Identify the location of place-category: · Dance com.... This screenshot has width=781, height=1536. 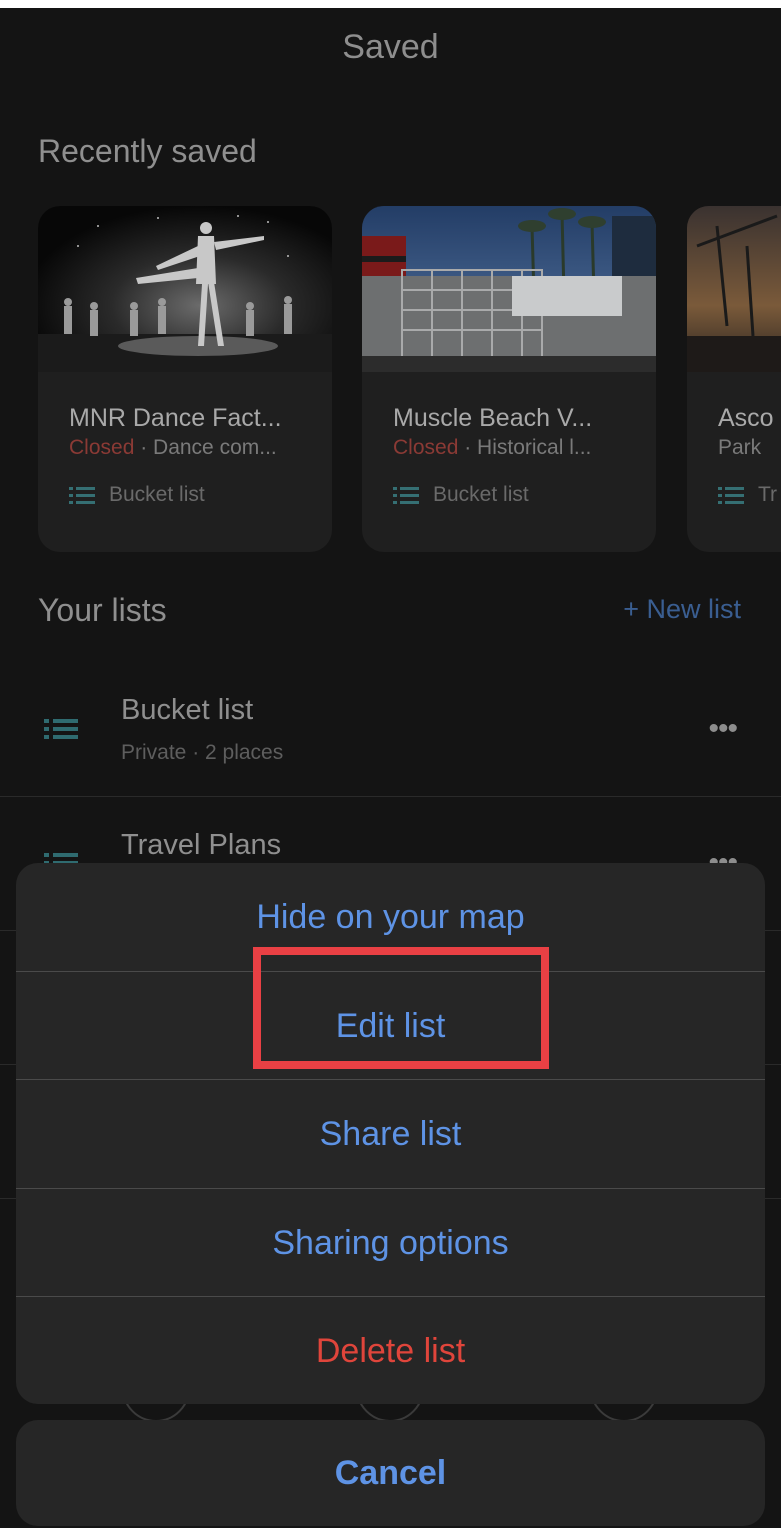
(205, 447).